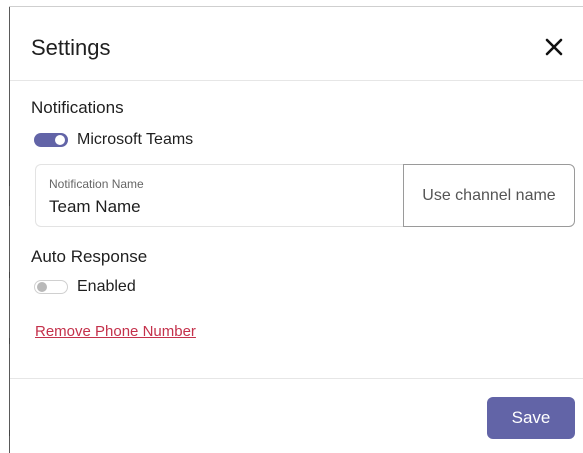 The height and width of the screenshot is (453, 583). What do you see at coordinates (89, 256) in the screenshot?
I see `auto-response-heading: Auto Response` at bounding box center [89, 256].